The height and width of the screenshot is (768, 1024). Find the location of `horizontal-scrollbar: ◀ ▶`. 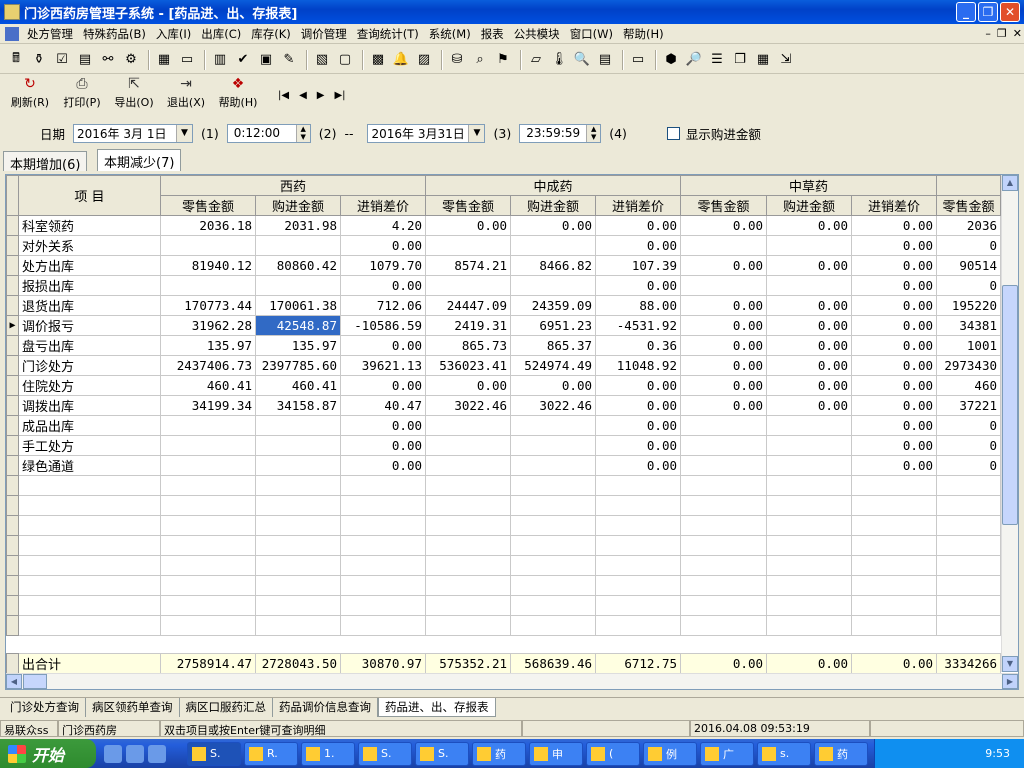

horizontal-scrollbar: ◀ ▶ is located at coordinates (512, 681).